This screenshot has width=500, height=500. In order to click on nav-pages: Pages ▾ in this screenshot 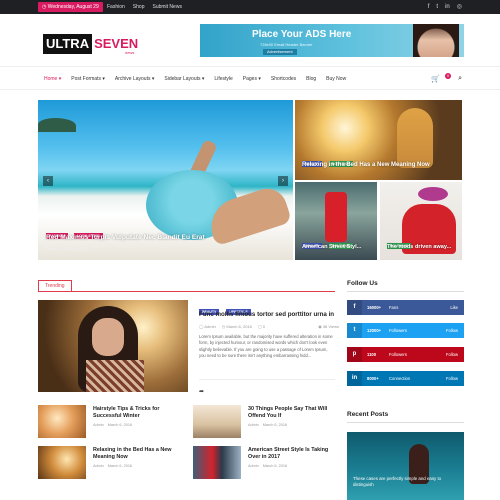, I will do `click(252, 79)`.